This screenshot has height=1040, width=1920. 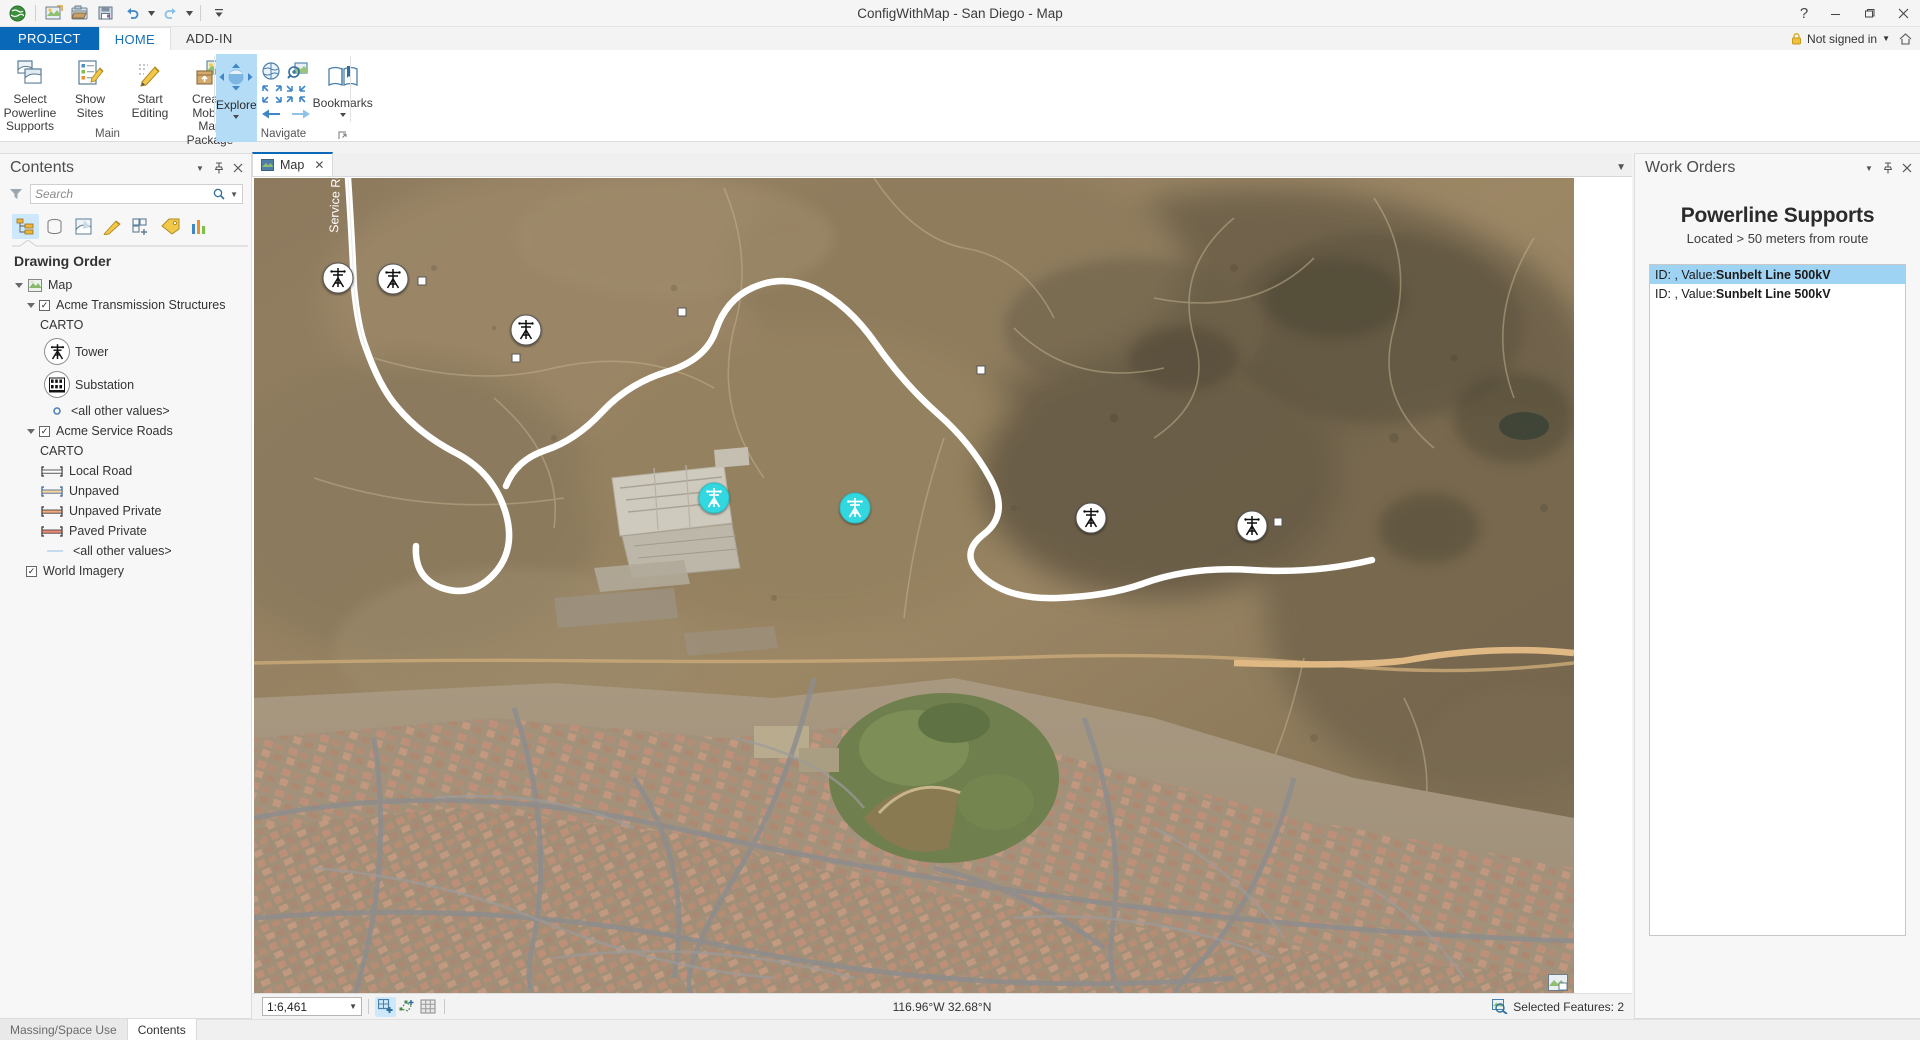 I want to click on search-input: Search ▼, so click(x=136, y=194).